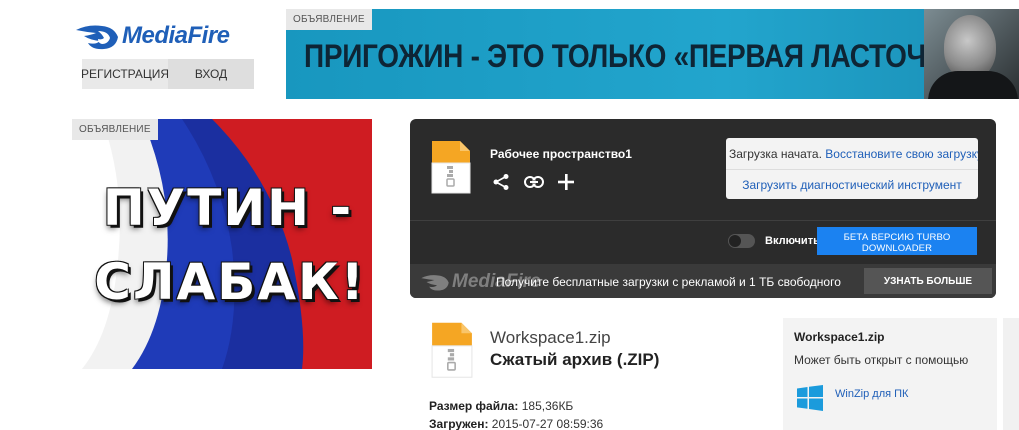  Describe the element at coordinates (901, 154) in the screenshot. I see `restore-download-link: Восстановите свою загрузку` at that location.